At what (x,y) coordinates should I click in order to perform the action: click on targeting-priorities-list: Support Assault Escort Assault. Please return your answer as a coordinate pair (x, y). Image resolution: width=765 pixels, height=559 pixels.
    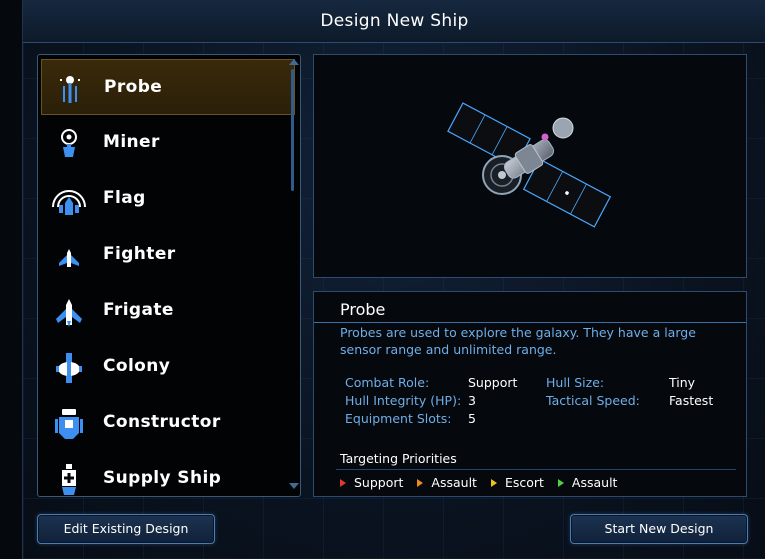
    Looking at the image, I should click on (483, 482).